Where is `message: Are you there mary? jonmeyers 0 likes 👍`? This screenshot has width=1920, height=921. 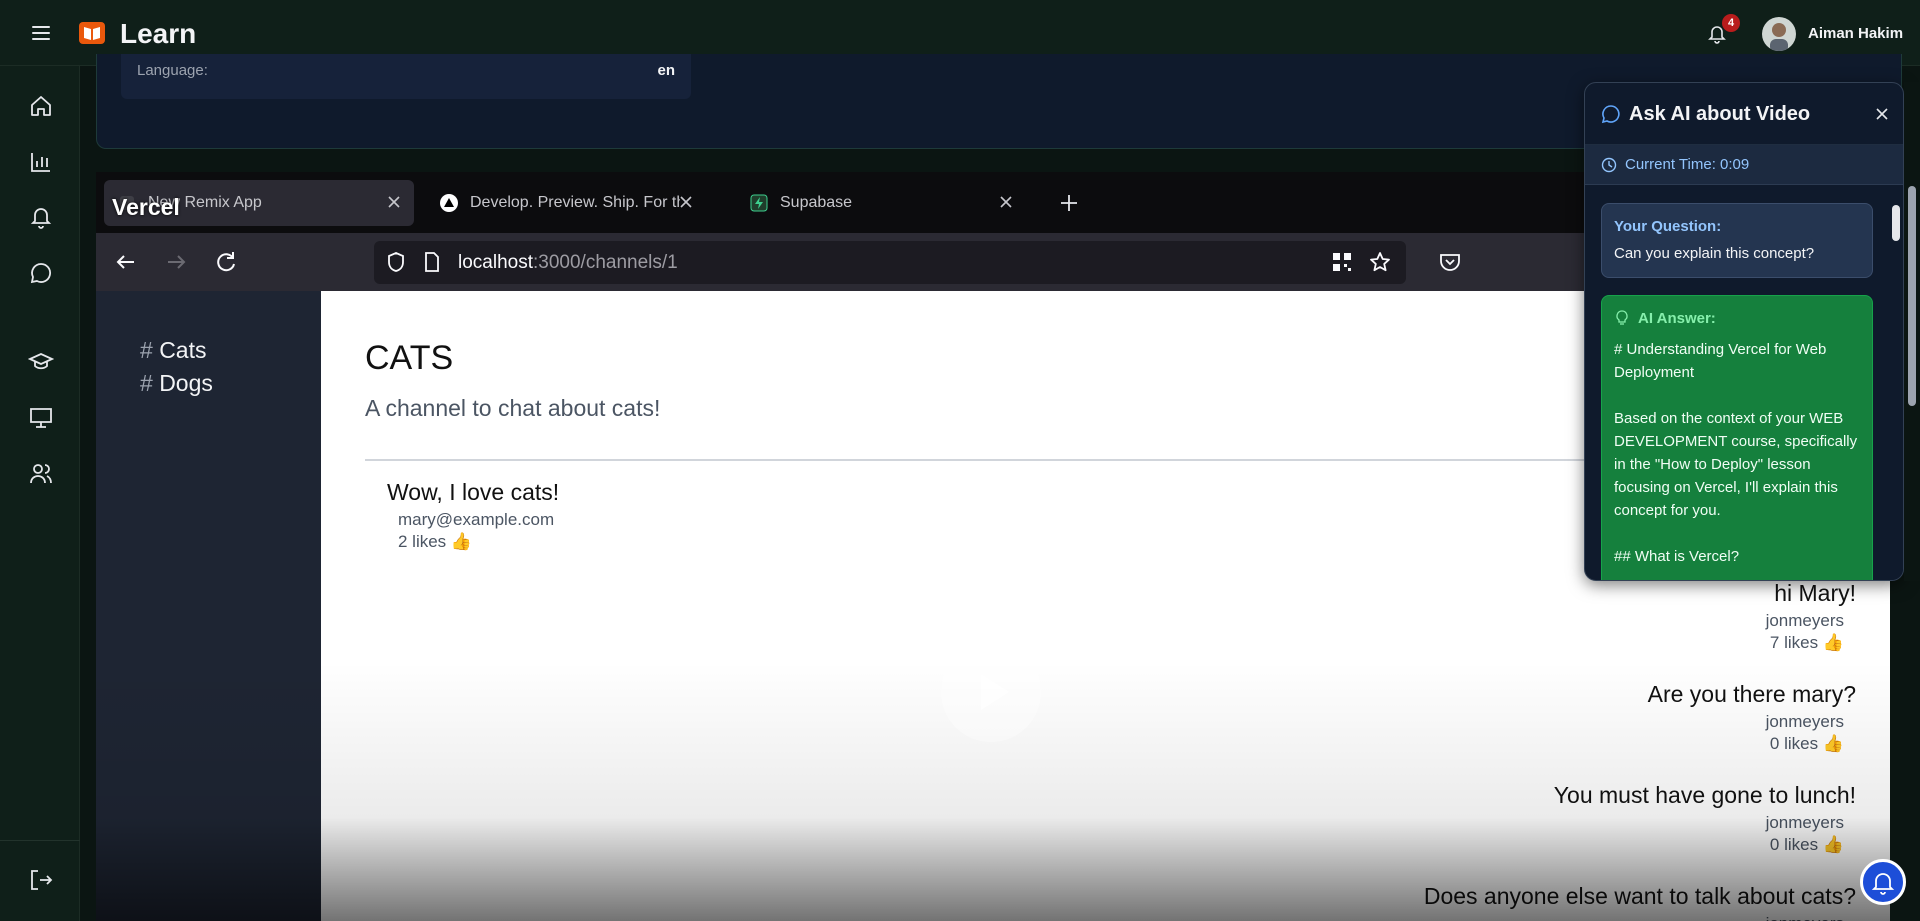
message: Are you there mary? jonmeyers 0 likes 👍 is located at coordinates (1752, 717).